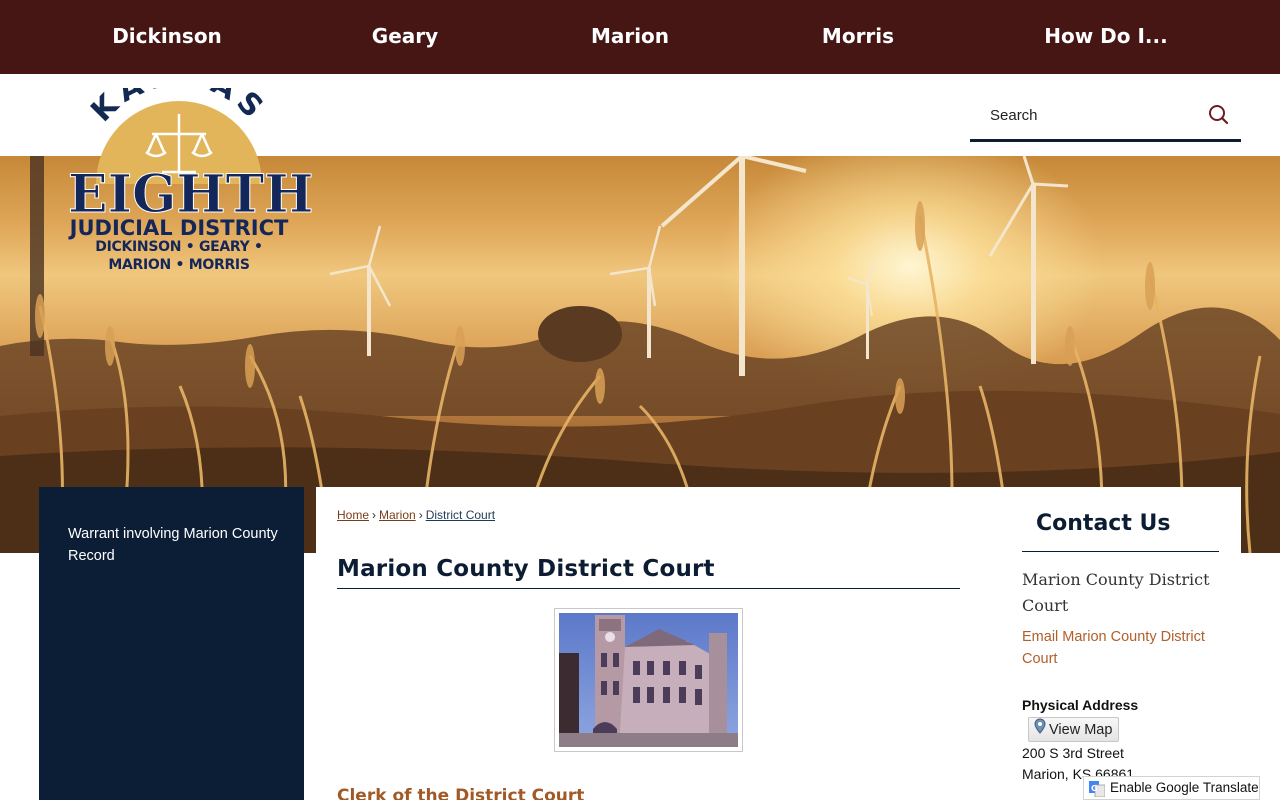 The height and width of the screenshot is (800, 1280). I want to click on google-translate-icon: G, so click(1097, 790).